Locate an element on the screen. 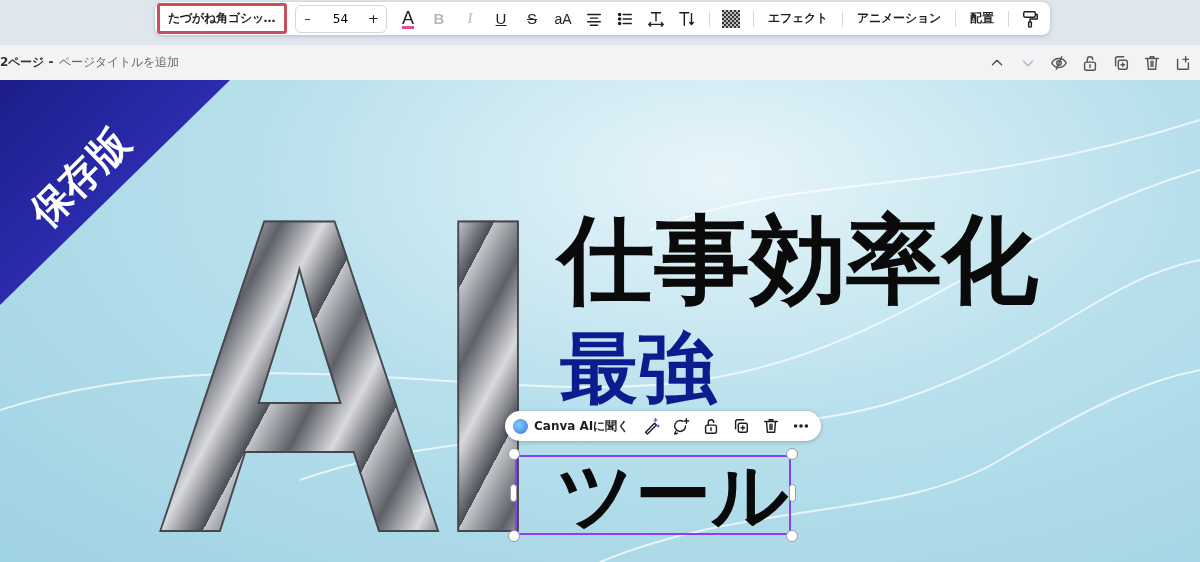 This screenshot has width=1200, height=562. underline-button: U is located at coordinates (501, 18).